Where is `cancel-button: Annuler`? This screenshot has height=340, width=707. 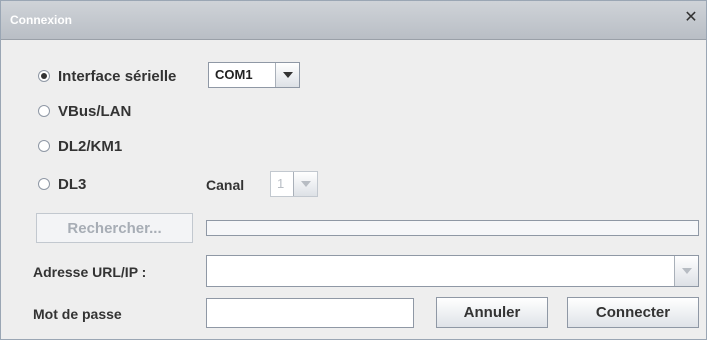 cancel-button: Annuler is located at coordinates (492, 312).